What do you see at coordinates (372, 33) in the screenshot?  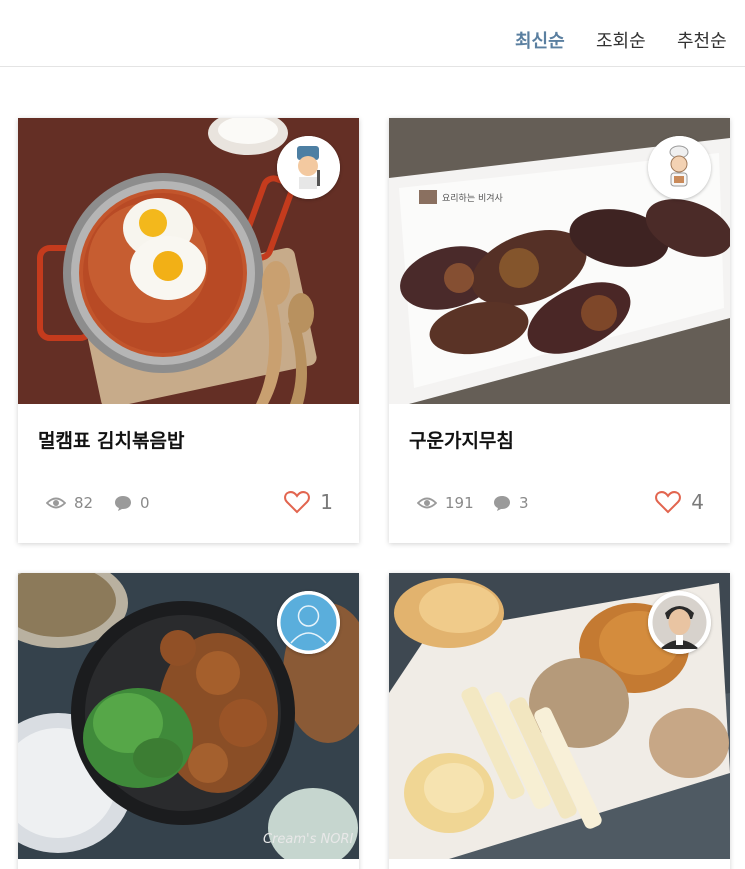 I see `sort-bar: 최신순 조회순 추천순` at bounding box center [372, 33].